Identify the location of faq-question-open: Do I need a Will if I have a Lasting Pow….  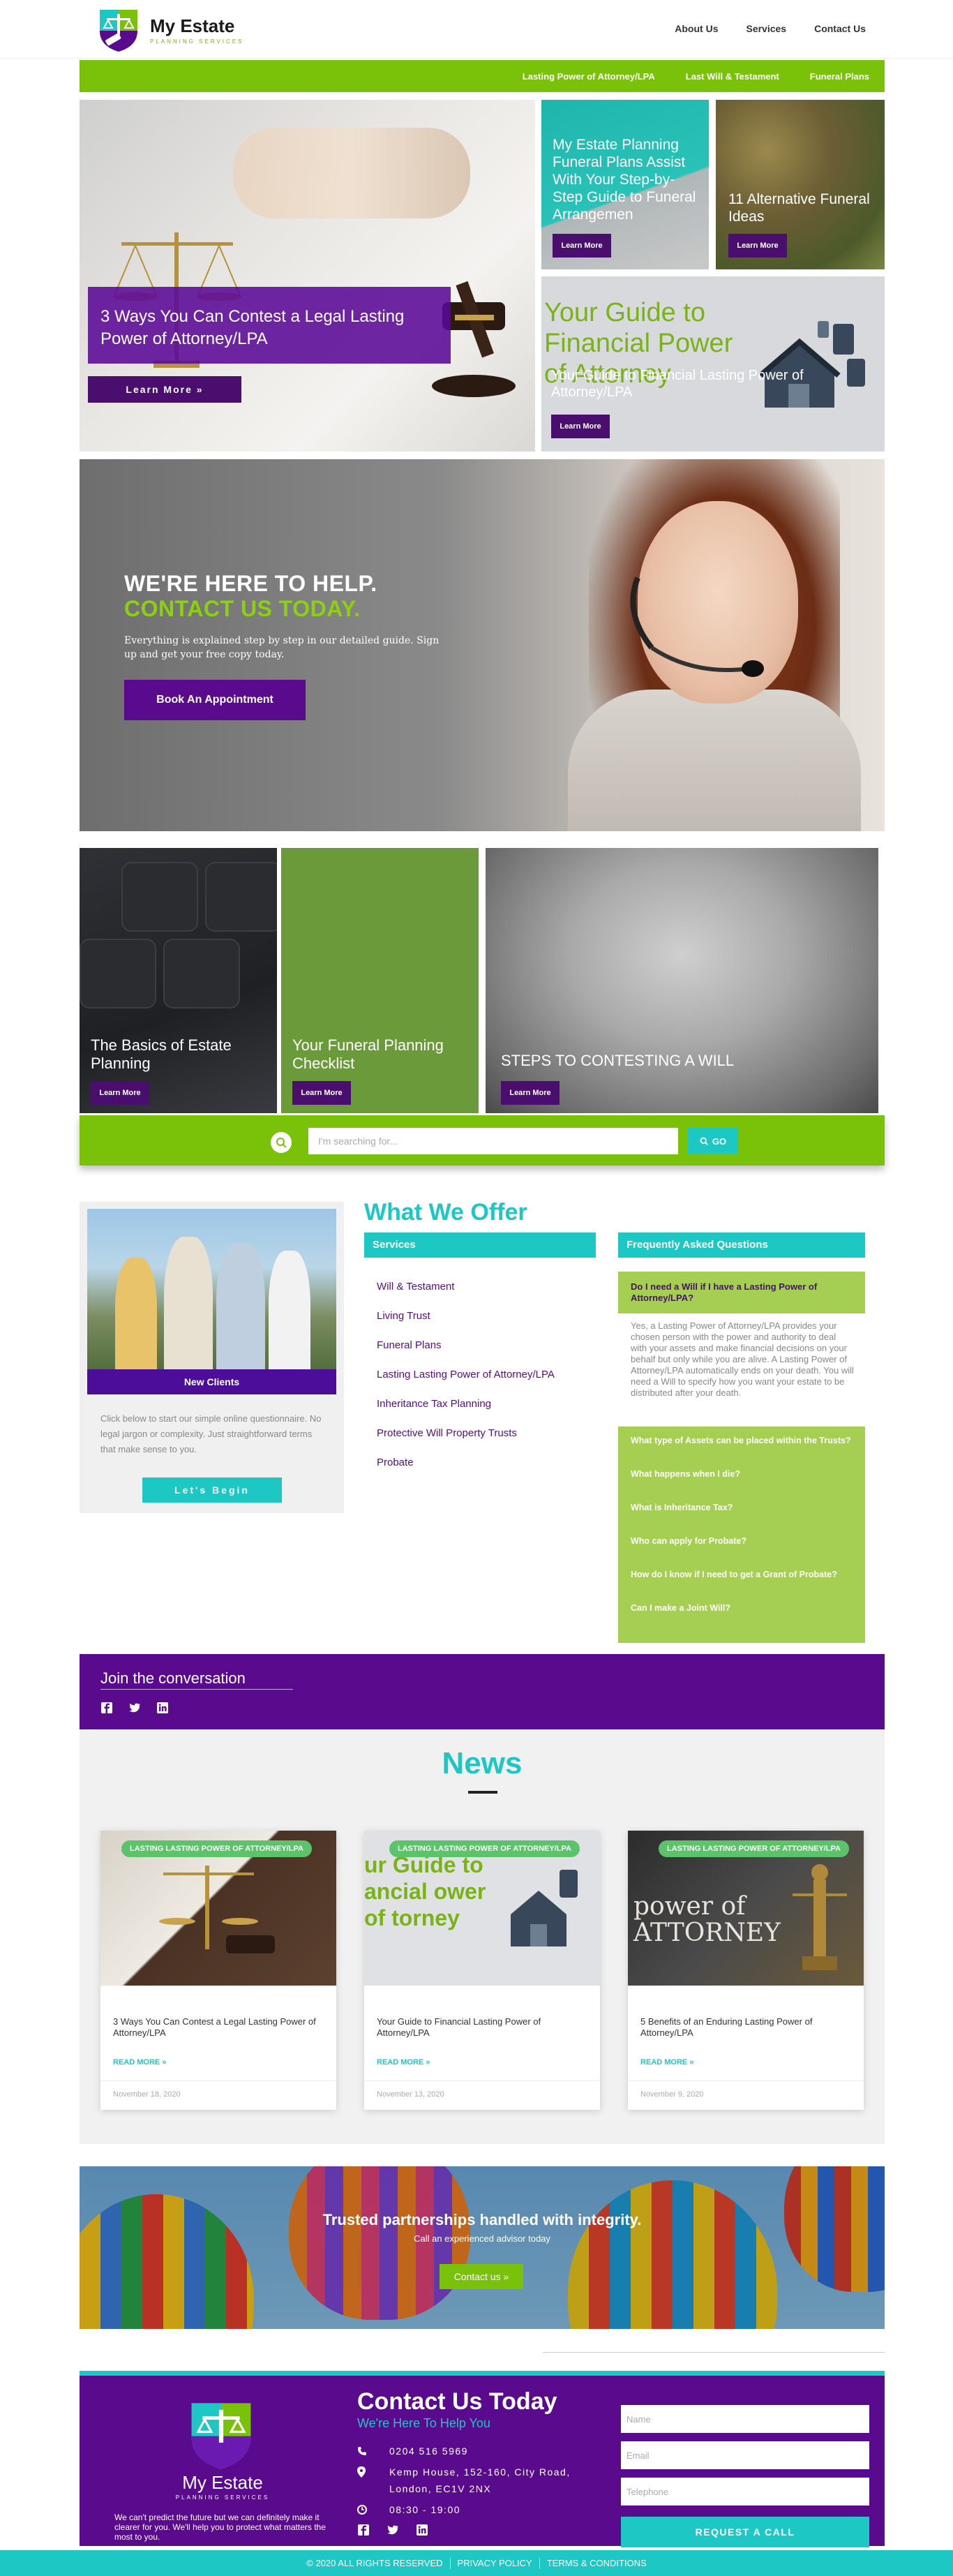
(741, 1292).